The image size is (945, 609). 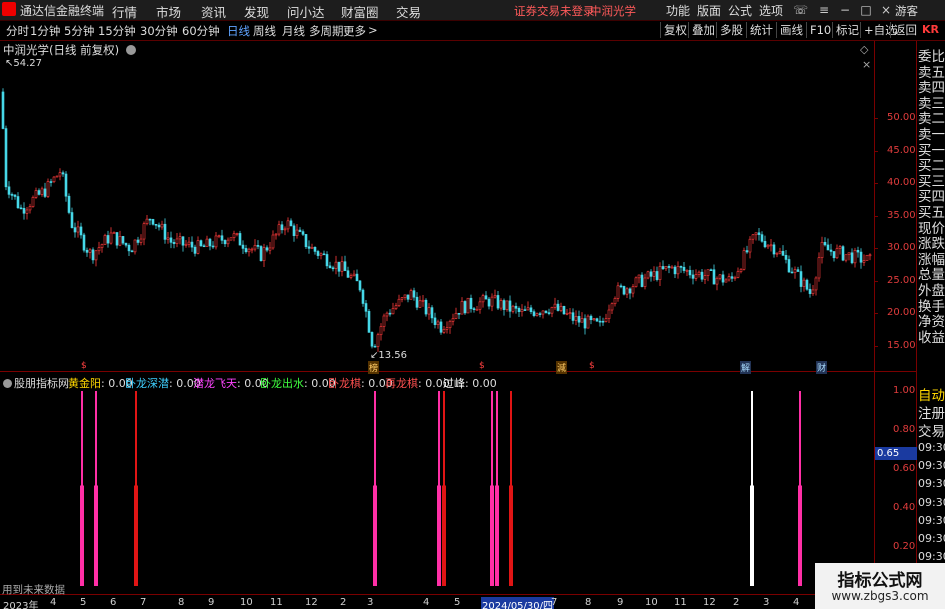 I want to click on marker-text: $, so click(x=84, y=366).